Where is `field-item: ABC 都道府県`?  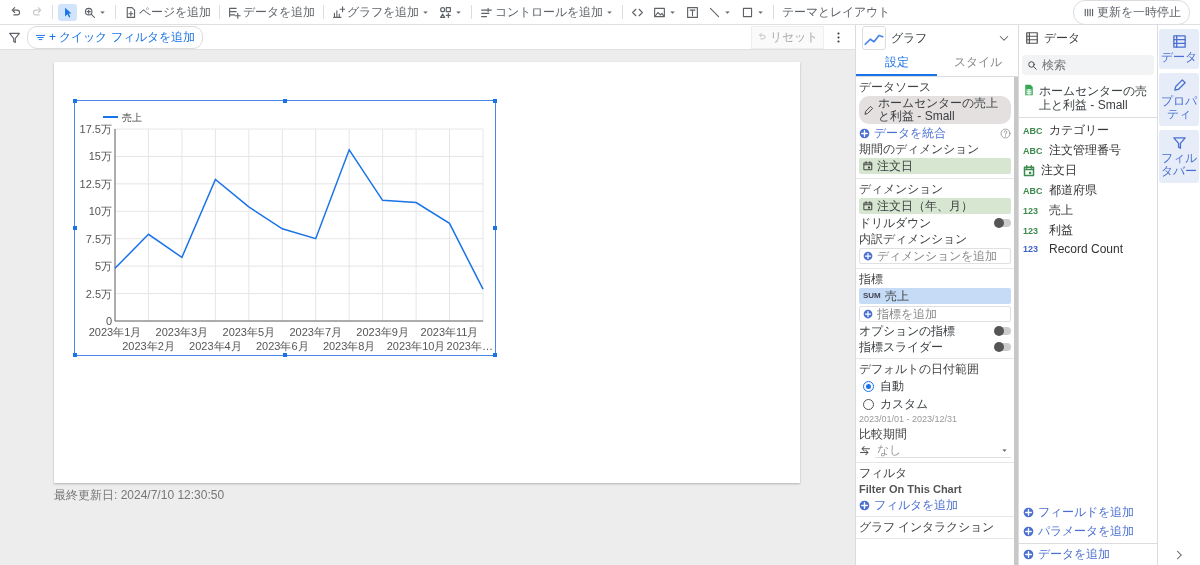
field-item: ABC 都道府県 is located at coordinates (1088, 190).